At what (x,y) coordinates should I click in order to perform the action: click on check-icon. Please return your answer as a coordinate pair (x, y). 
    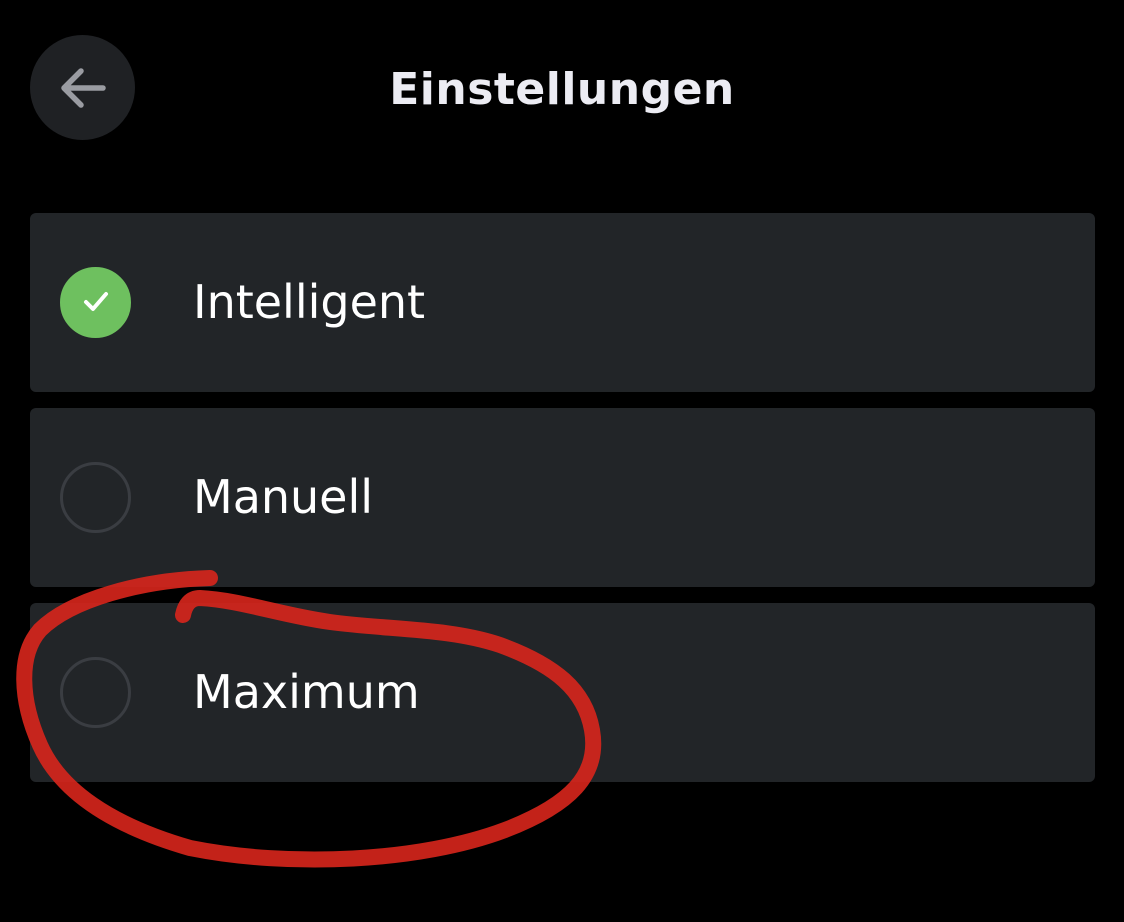
    Looking at the image, I should click on (96, 303).